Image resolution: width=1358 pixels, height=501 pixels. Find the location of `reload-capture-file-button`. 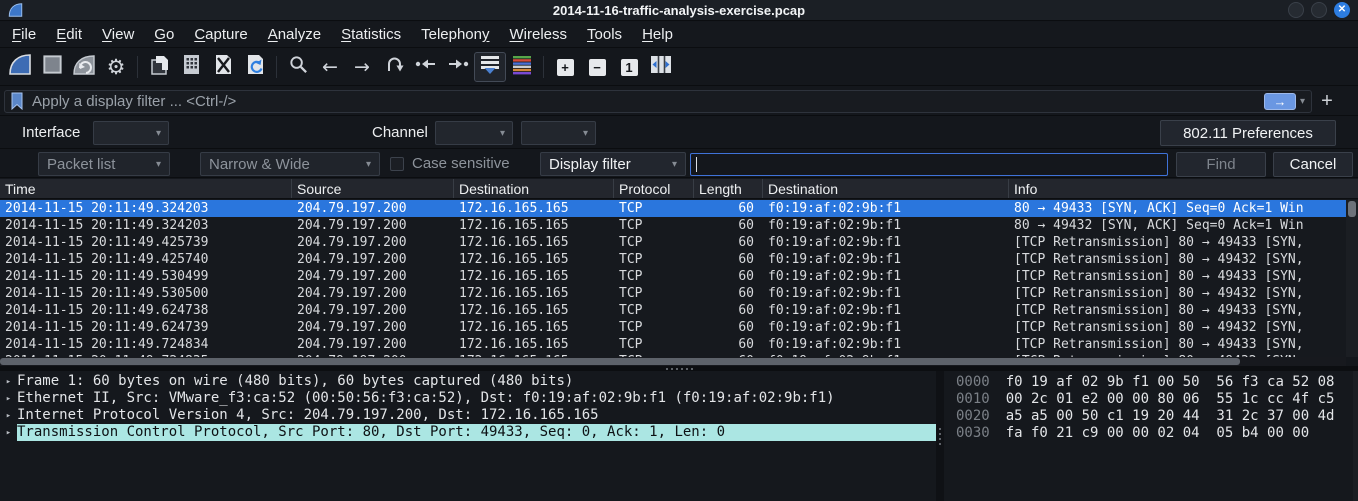

reload-capture-file-button is located at coordinates (255, 67).